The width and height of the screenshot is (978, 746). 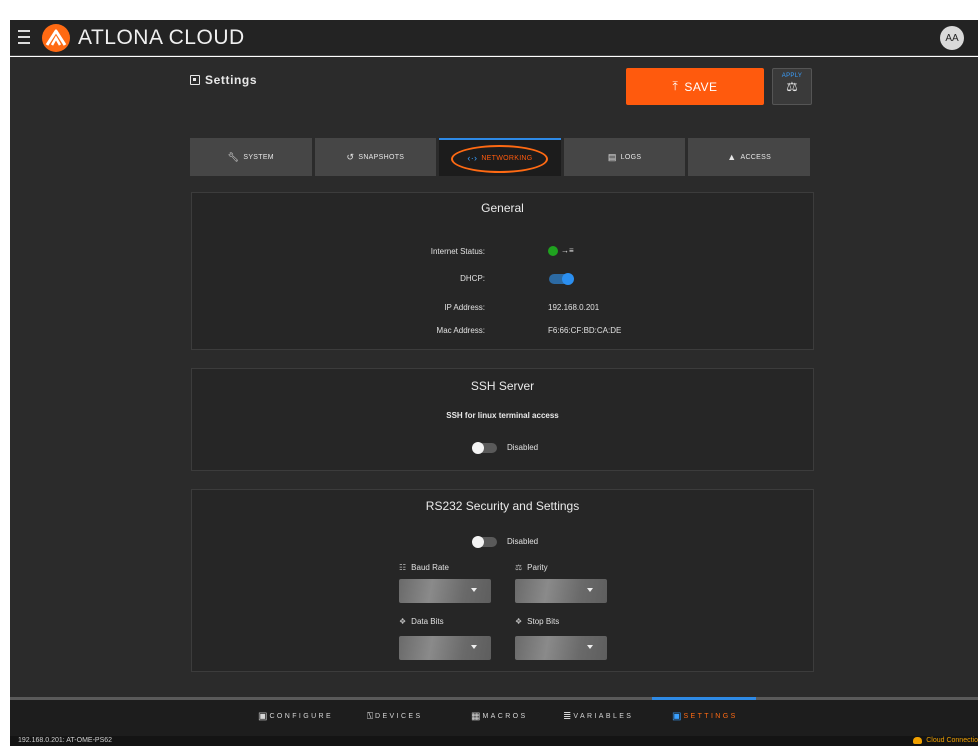 What do you see at coordinates (701, 86) in the screenshot?
I see `save-button-label: SAVE` at bounding box center [701, 86].